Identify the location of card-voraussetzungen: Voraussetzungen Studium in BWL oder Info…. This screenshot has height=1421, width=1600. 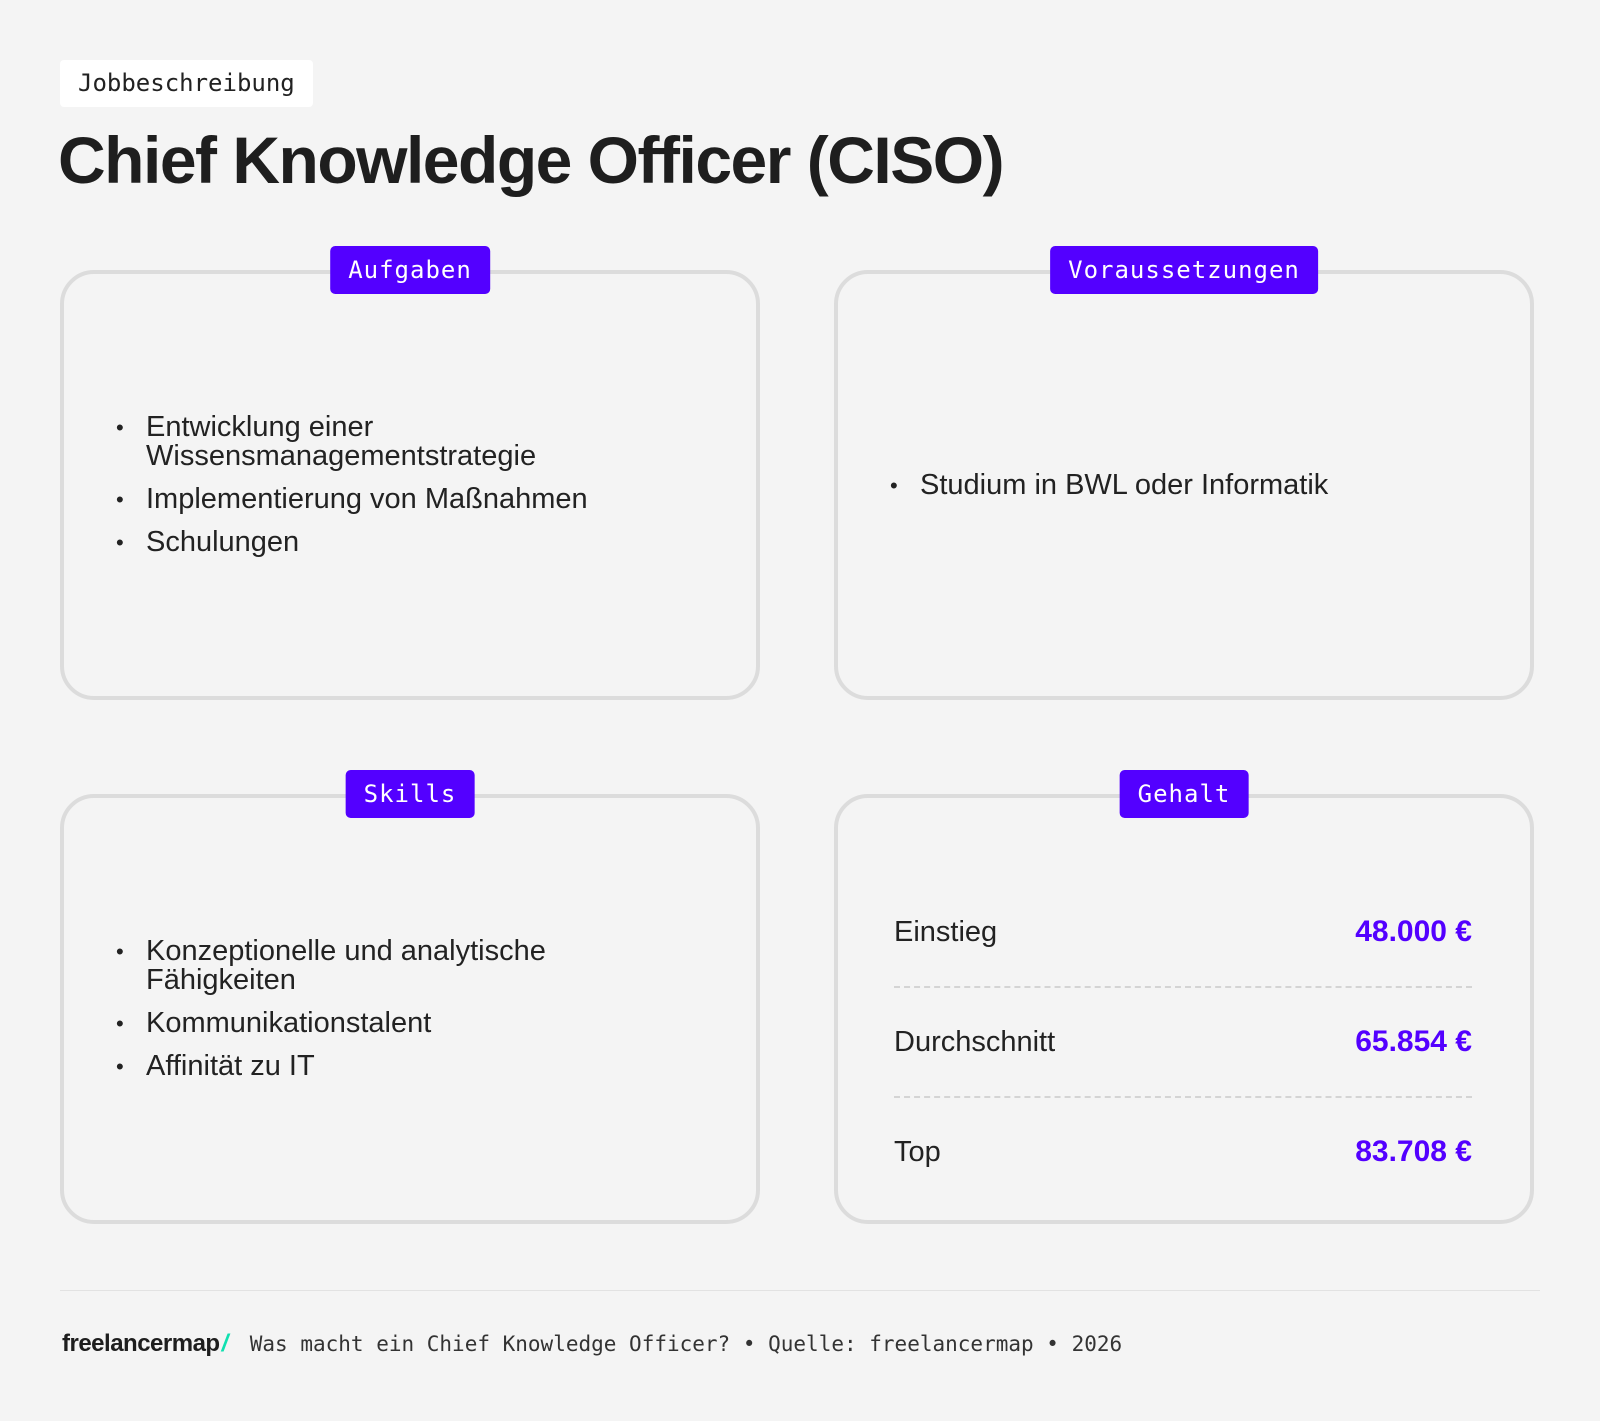
(1184, 473).